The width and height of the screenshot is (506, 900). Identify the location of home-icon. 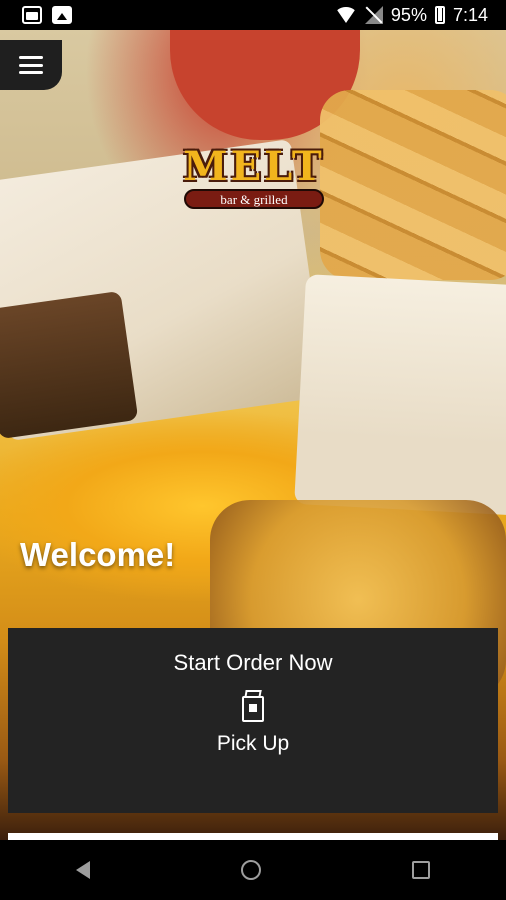
(250, 870).